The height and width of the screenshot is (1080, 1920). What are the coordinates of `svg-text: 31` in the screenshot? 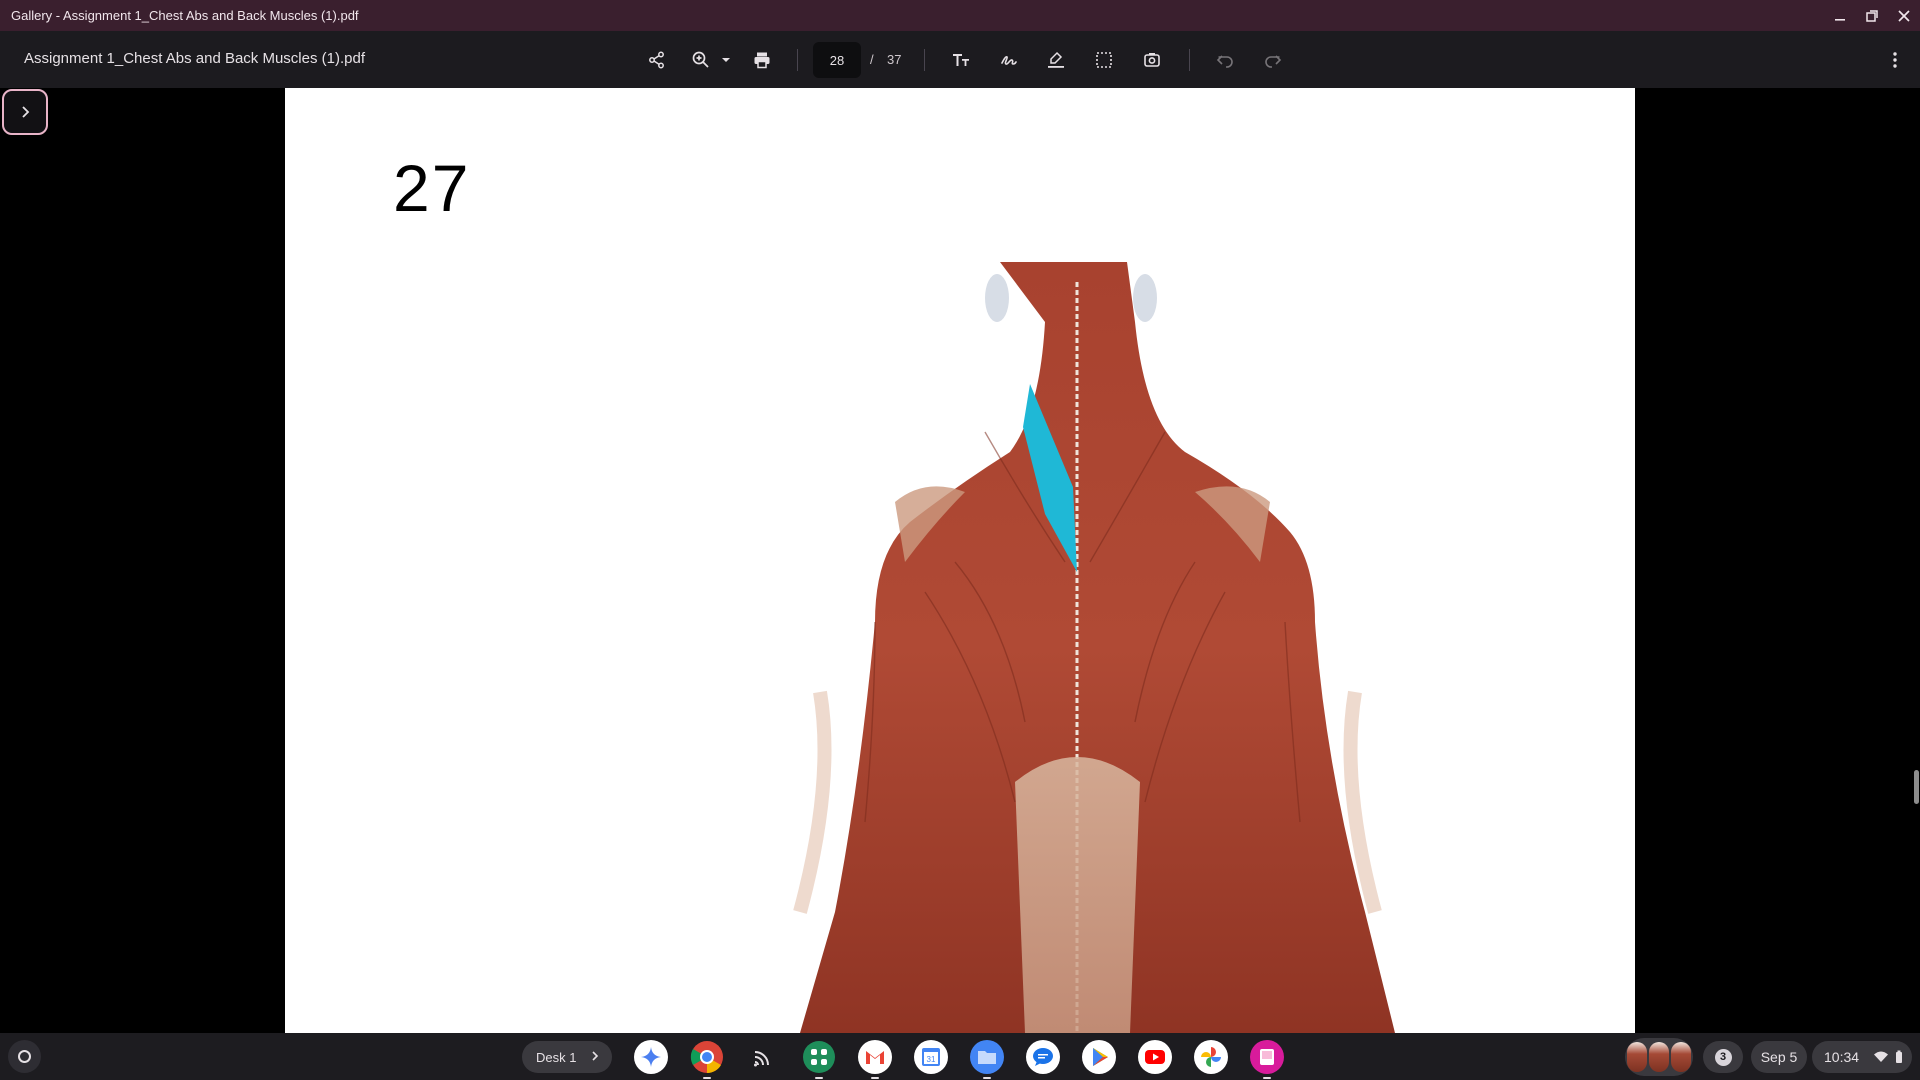 It's located at (931, 1059).